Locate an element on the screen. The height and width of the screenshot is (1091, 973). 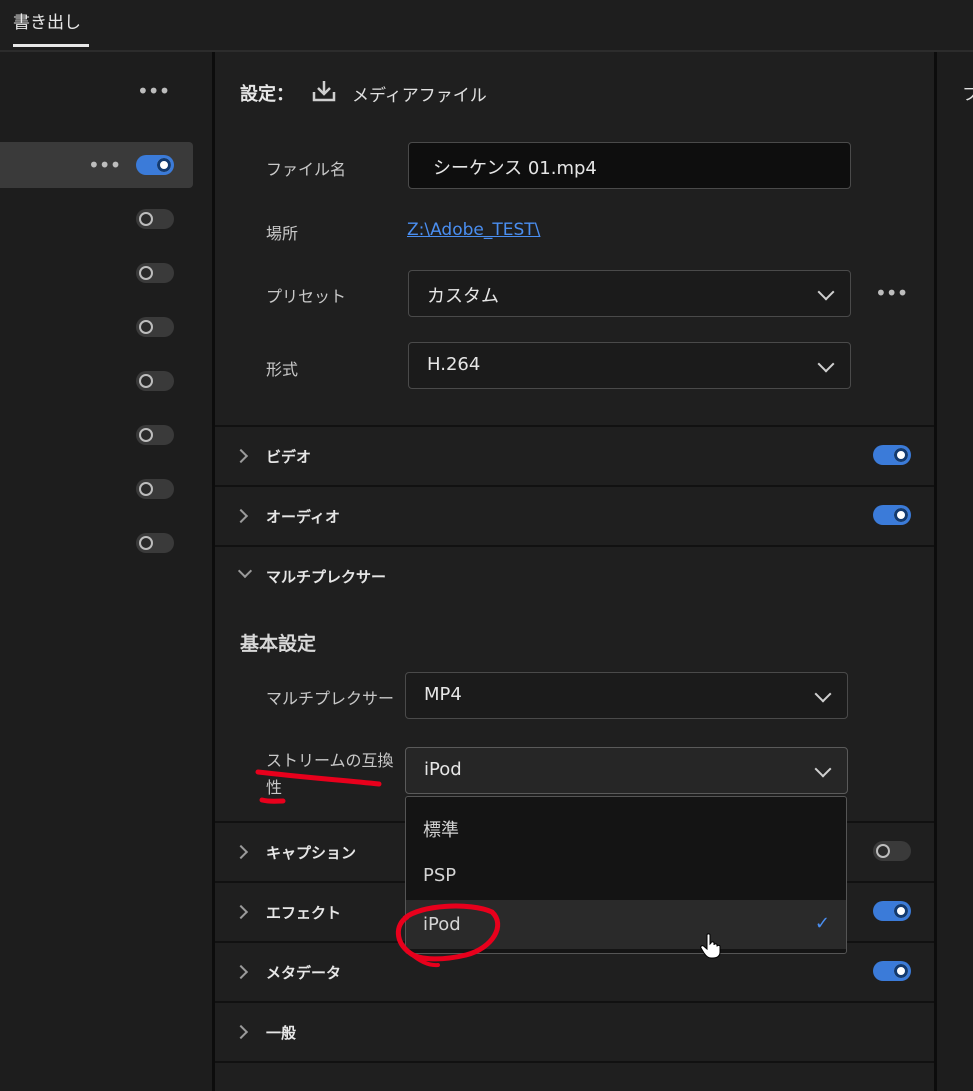
row-more-icon: ••• is located at coordinates (104, 165).